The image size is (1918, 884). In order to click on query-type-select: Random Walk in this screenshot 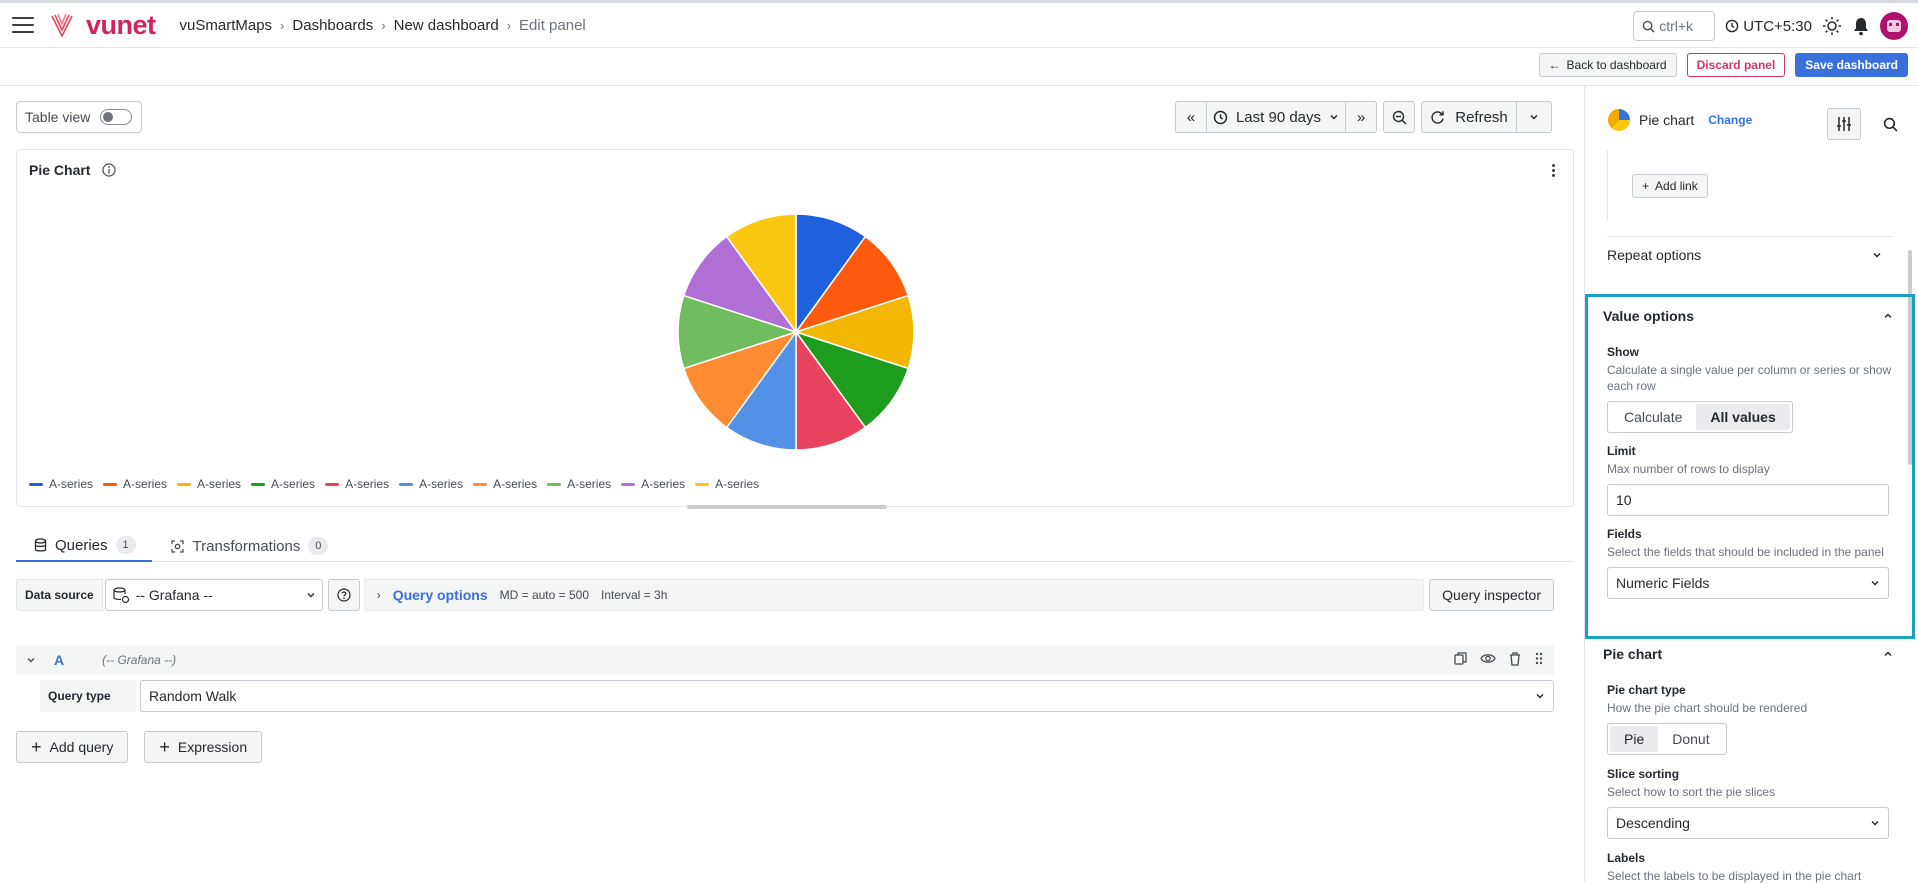, I will do `click(847, 696)`.